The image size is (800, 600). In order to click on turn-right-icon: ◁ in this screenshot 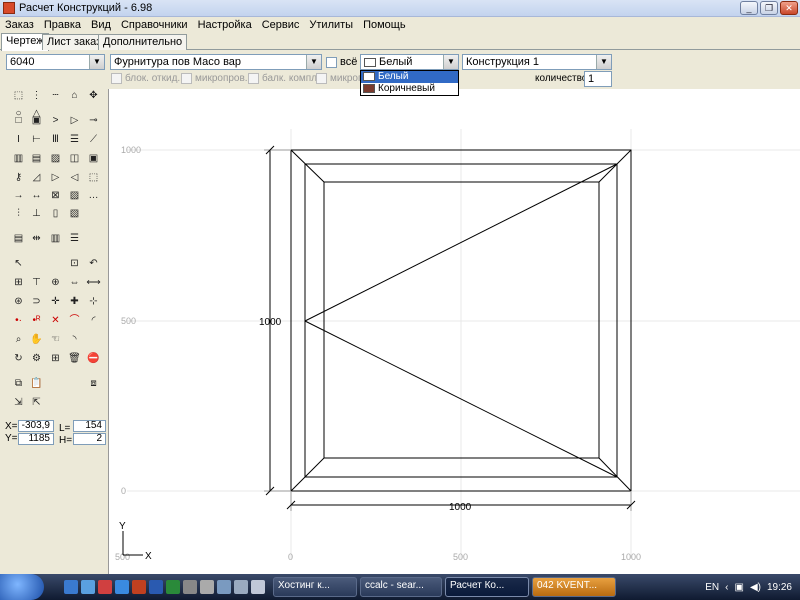, I will do `click(74, 178)`.